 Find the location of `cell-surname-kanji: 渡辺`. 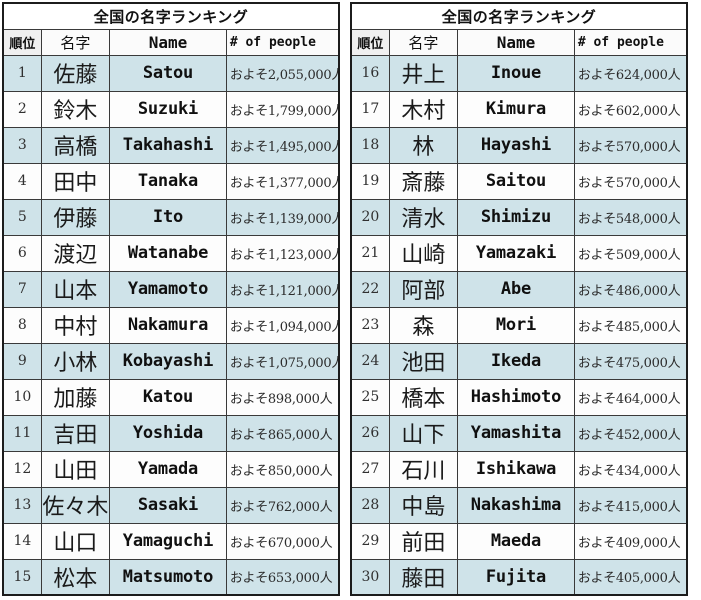

cell-surname-kanji: 渡辺 is located at coordinates (75, 253).